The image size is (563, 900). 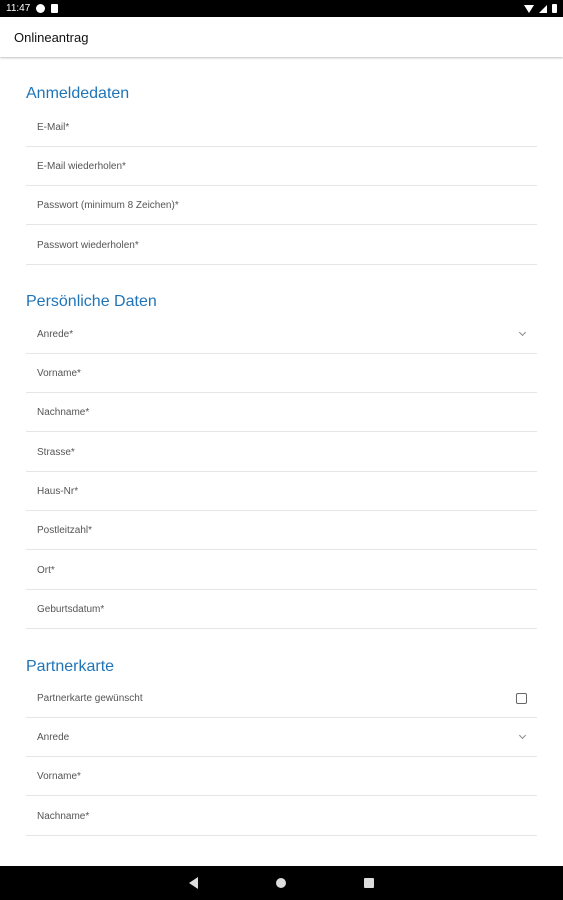 I want to click on section-title-login: Anmeldedaten, so click(x=78, y=93).